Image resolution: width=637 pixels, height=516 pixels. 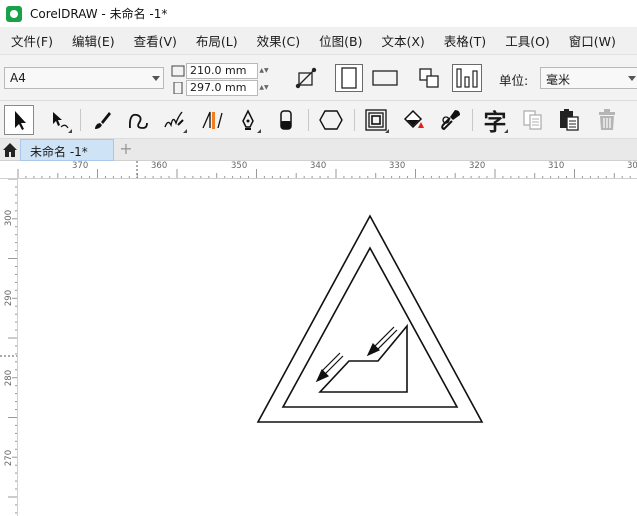 I want to click on polygon-icon, so click(x=331, y=120).